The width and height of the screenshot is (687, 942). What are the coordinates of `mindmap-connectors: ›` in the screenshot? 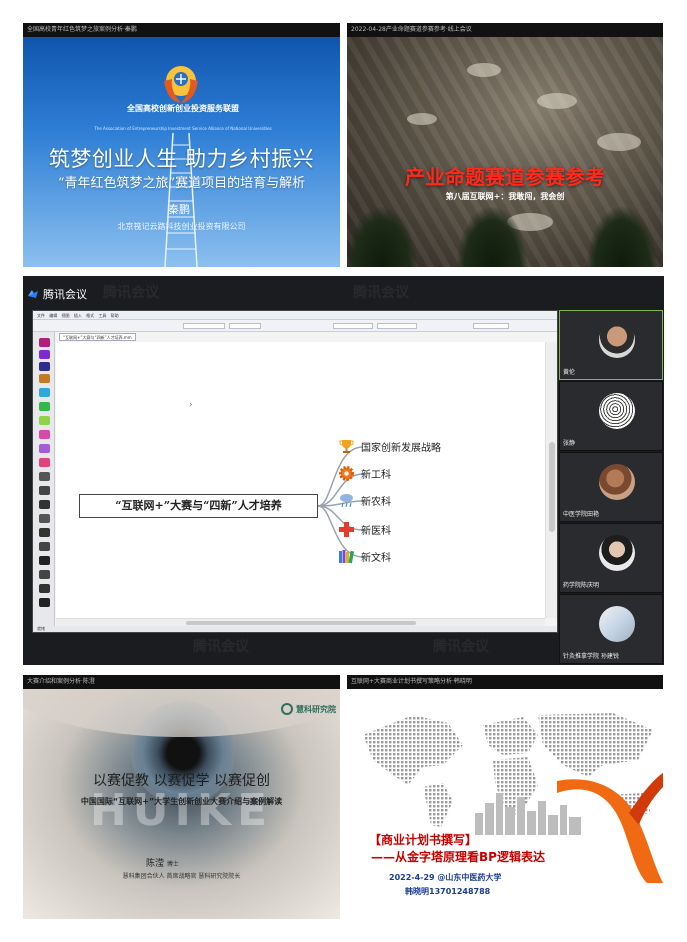 It's located at (276, 479).